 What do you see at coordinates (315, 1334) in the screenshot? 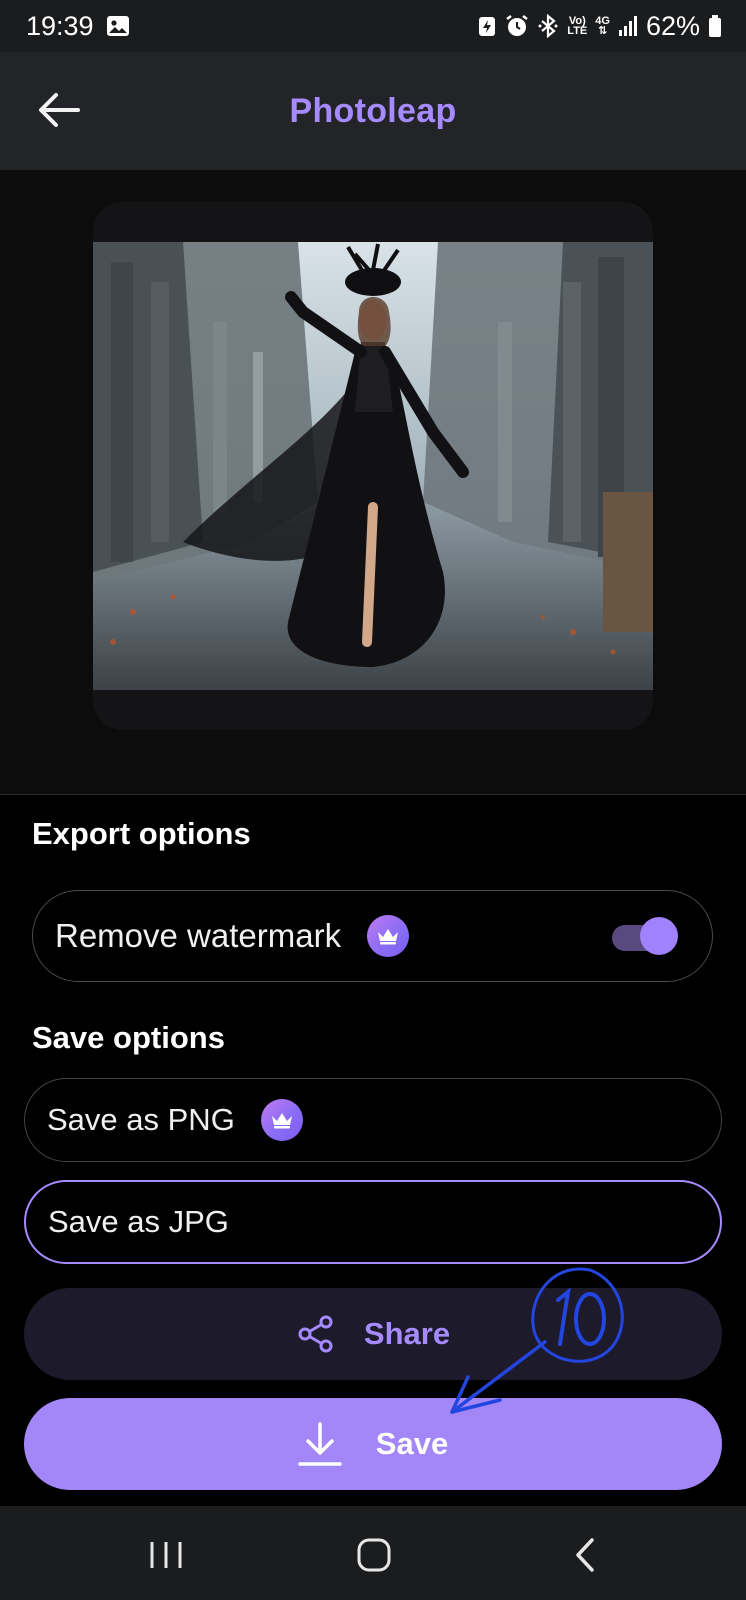
I see `share-icon` at bounding box center [315, 1334].